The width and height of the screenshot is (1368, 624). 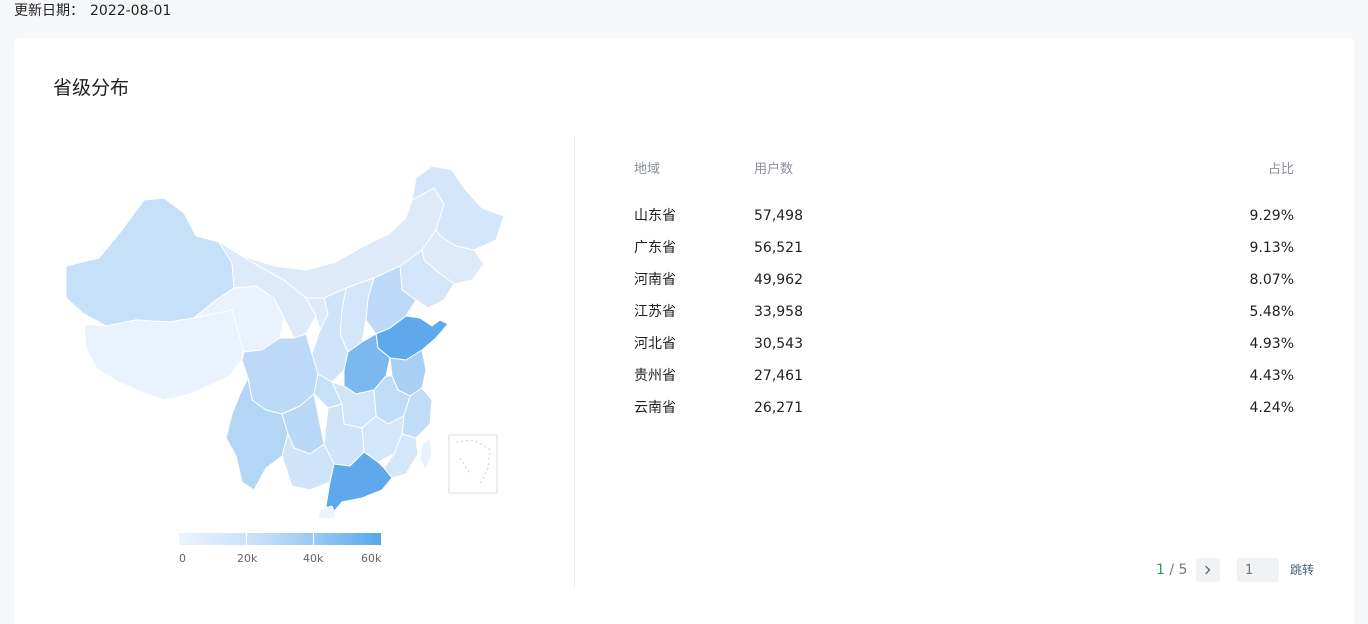 I want to click on page-indicator: 1 / 5, so click(x=1171, y=570).